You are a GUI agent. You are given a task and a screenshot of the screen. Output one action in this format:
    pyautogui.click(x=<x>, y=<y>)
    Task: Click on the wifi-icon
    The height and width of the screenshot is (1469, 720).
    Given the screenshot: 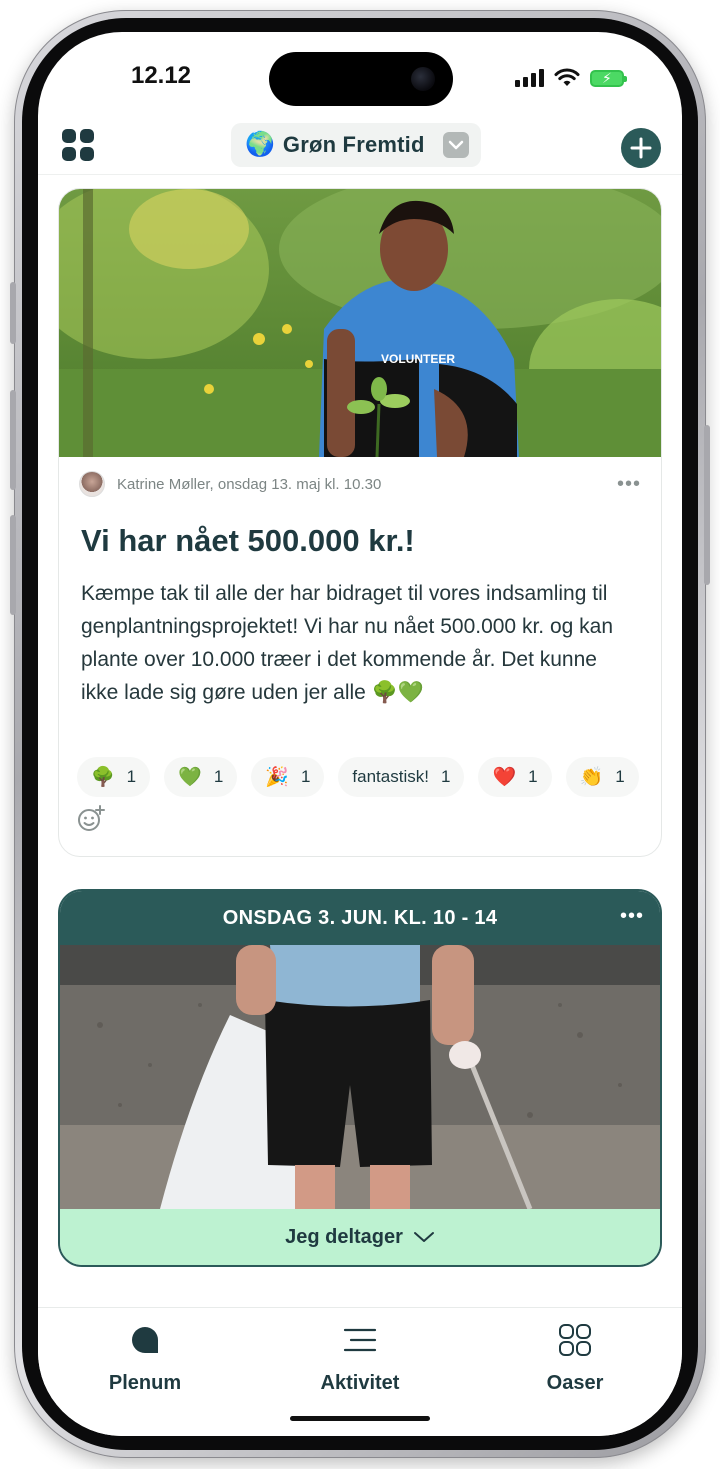 What is the action you would take?
    pyautogui.click(x=567, y=77)
    